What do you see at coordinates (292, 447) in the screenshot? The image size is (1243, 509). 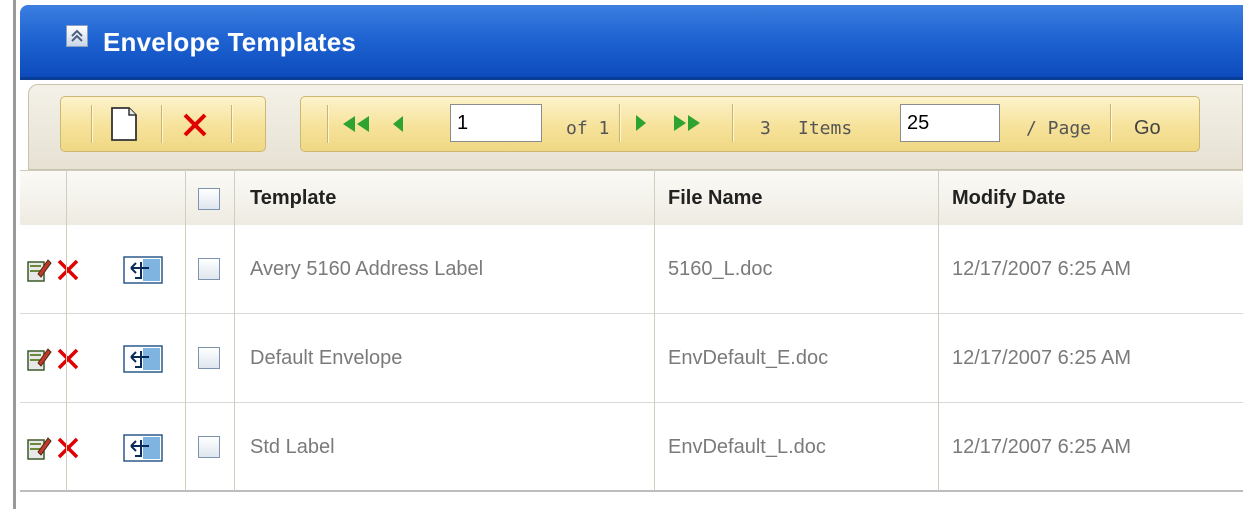 I see `template-name: Std Label` at bounding box center [292, 447].